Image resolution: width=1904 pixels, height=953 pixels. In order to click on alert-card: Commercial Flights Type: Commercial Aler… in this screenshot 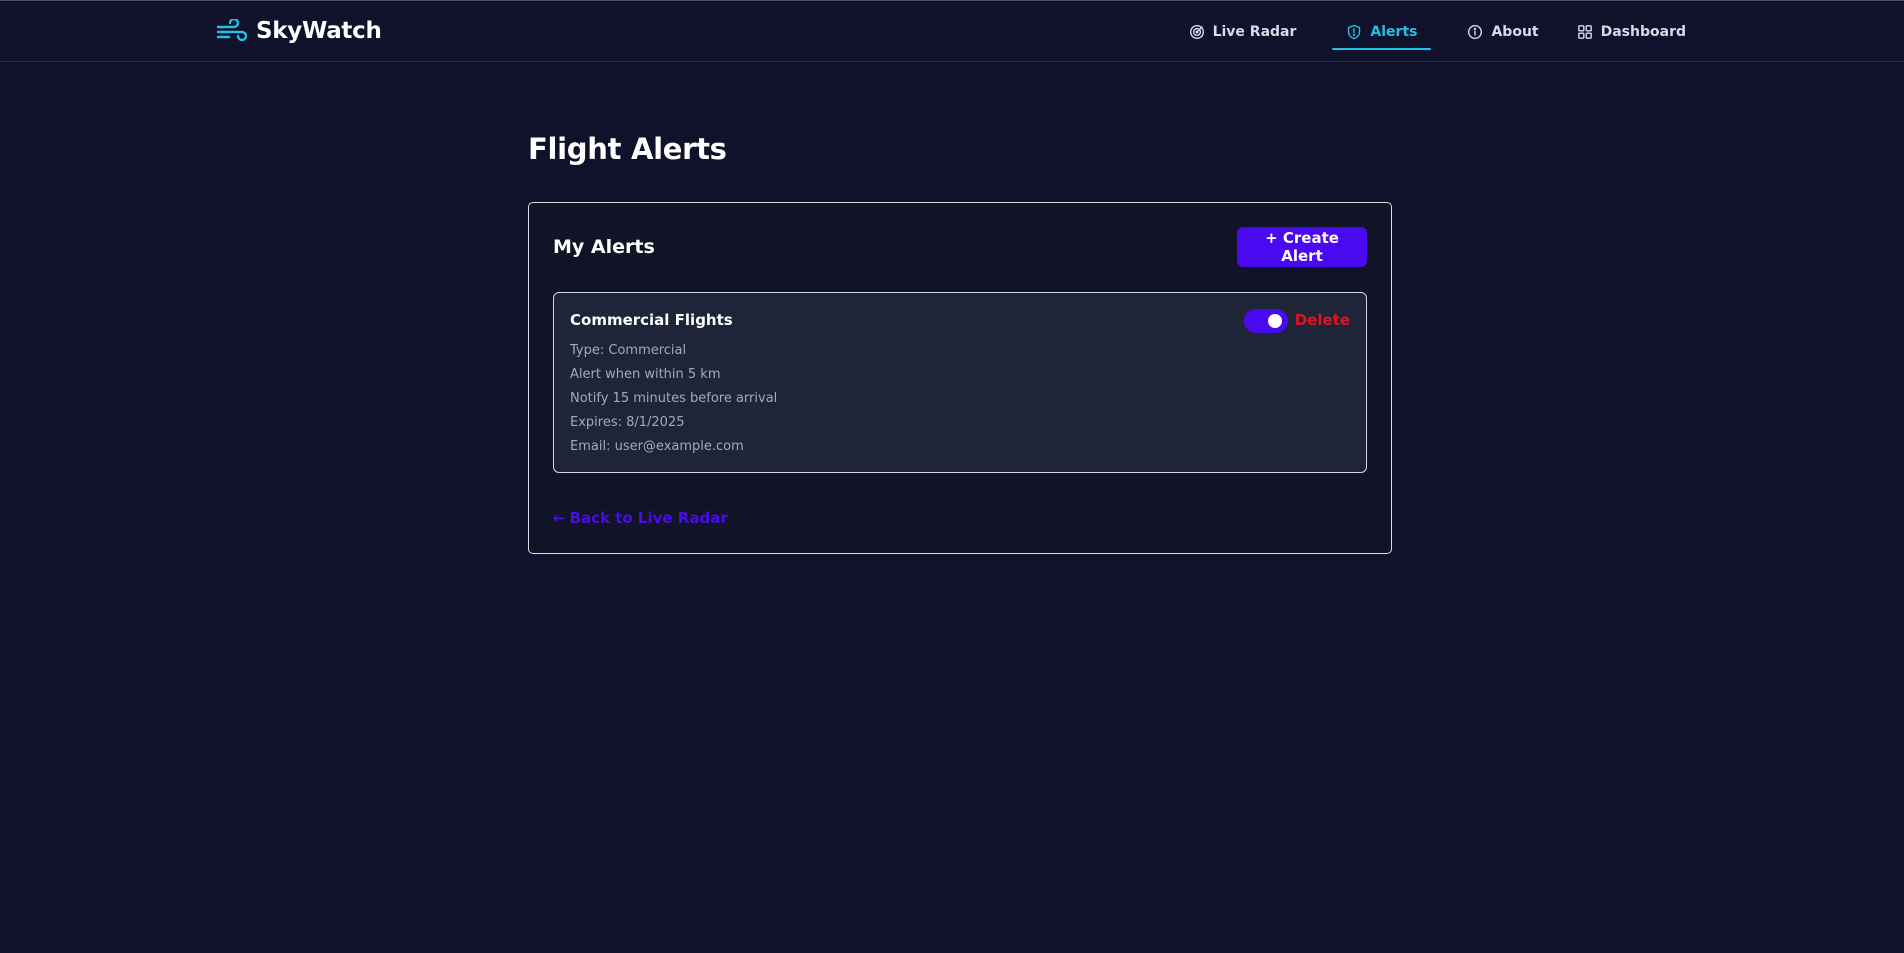, I will do `click(960, 382)`.